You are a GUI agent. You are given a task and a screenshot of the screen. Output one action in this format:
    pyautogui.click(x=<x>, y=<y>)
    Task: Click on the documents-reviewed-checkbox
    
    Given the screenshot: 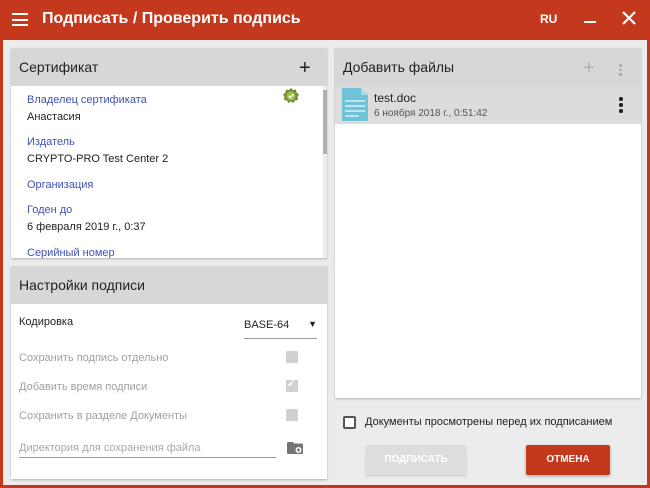 What is the action you would take?
    pyautogui.click(x=349, y=422)
    